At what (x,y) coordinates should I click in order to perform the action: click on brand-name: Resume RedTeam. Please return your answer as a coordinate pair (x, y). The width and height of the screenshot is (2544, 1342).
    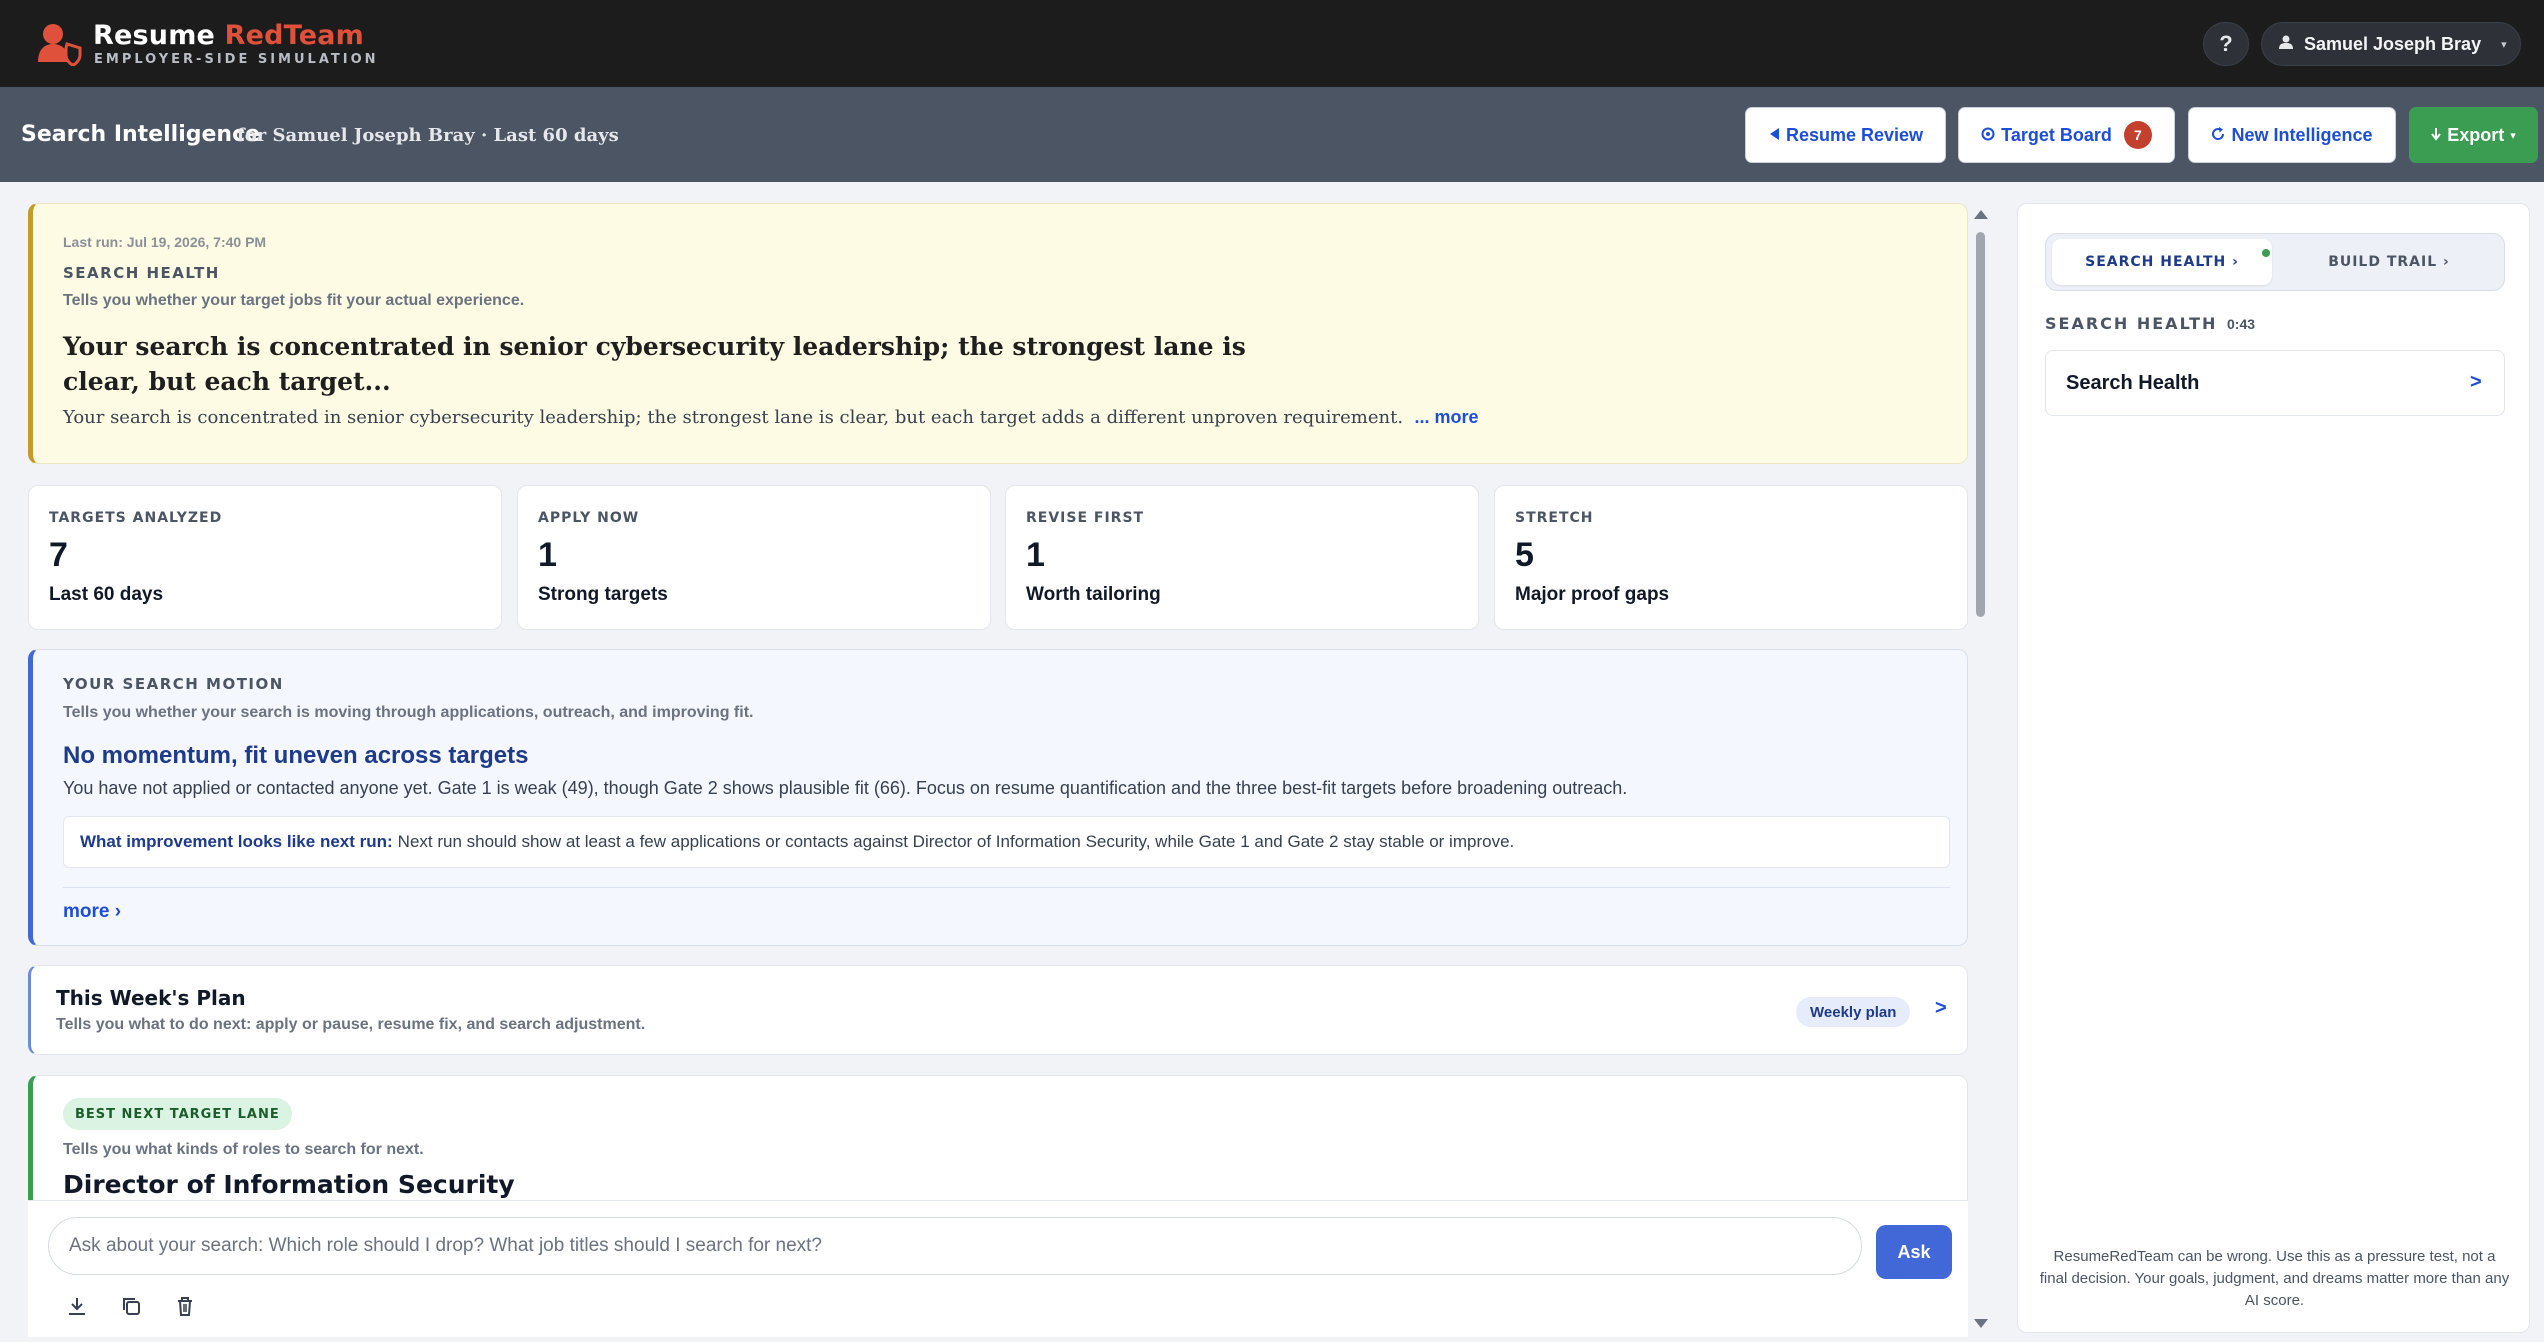
    Looking at the image, I should click on (228, 35).